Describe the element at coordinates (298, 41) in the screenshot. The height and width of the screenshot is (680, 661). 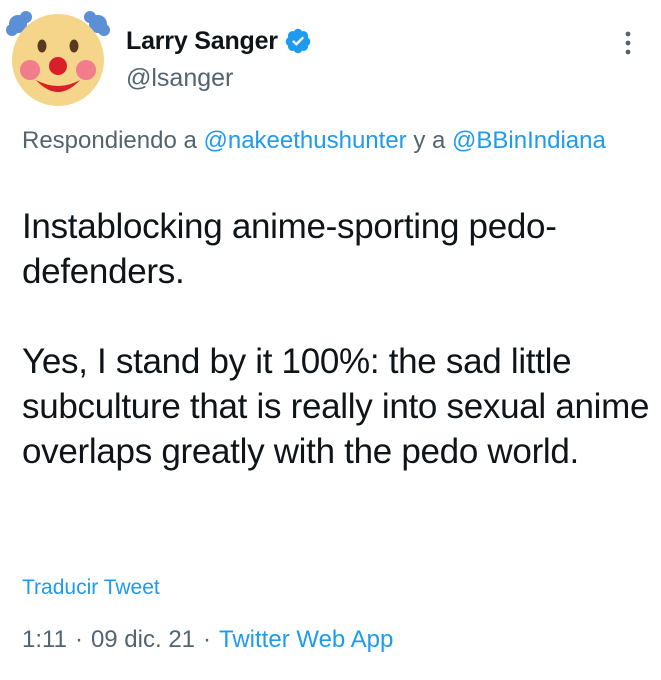
I see `verified-badge-icon` at that location.